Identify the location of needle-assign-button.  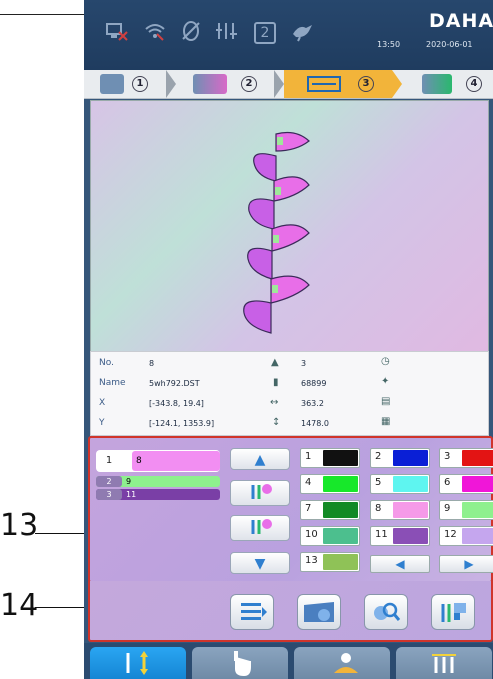
(453, 612).